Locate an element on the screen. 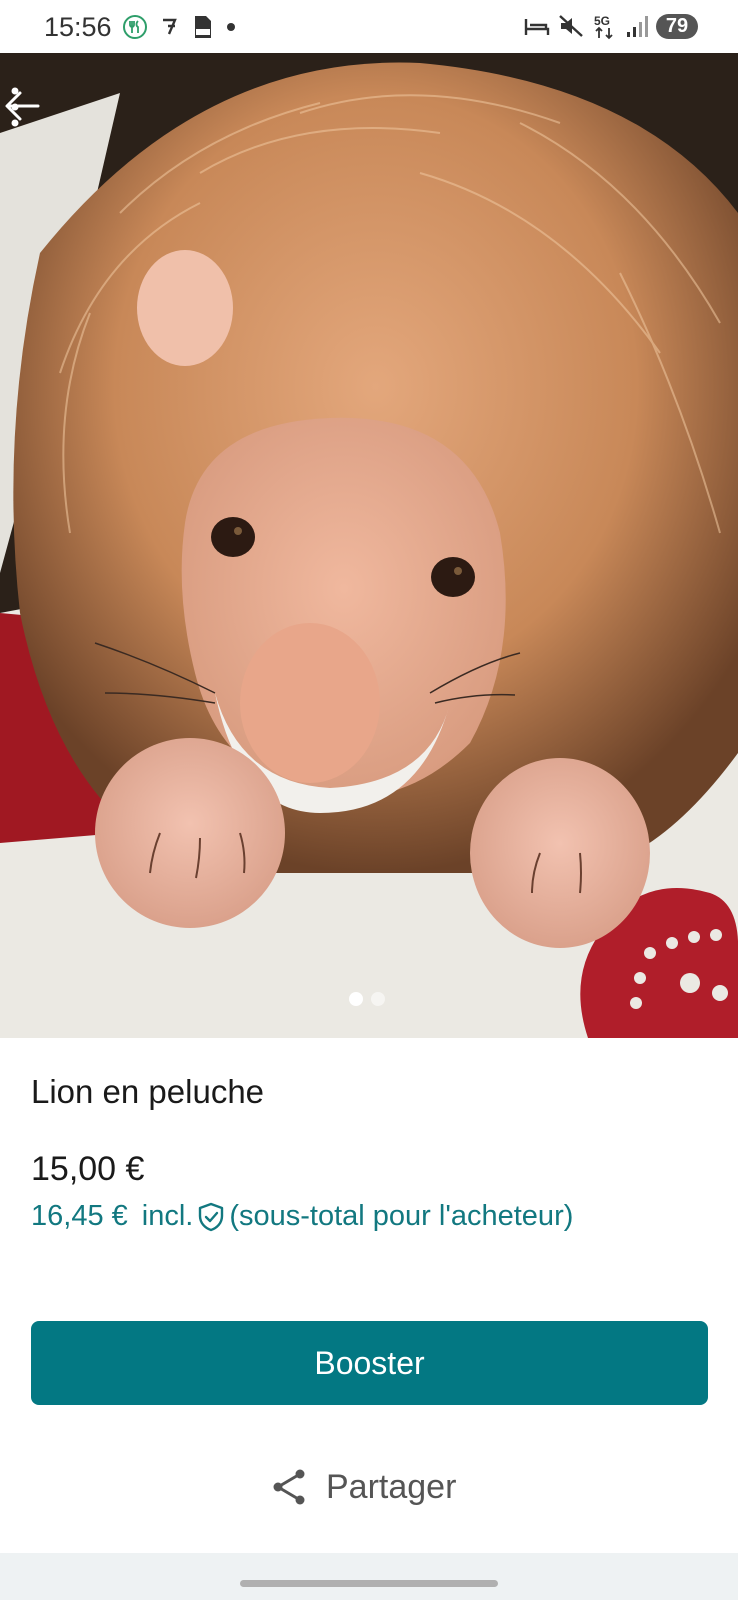 Image resolution: width=738 pixels, height=1600 pixels. restaurant-icon is located at coordinates (135, 27).